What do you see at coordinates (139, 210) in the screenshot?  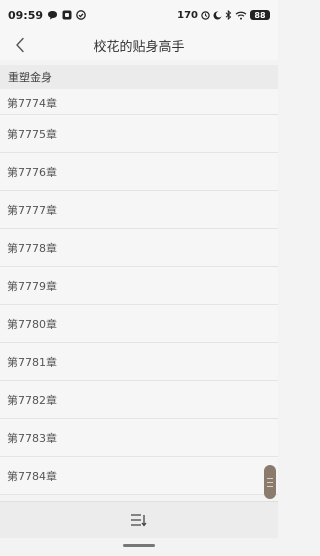 I see `chapter-item: 第7777章` at bounding box center [139, 210].